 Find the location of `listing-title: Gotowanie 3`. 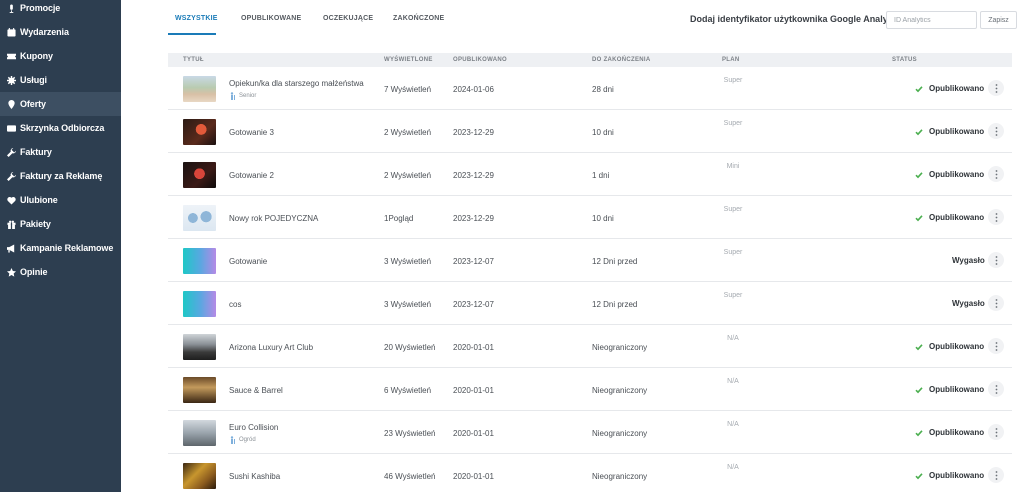

listing-title: Gotowanie 3 is located at coordinates (251, 132).